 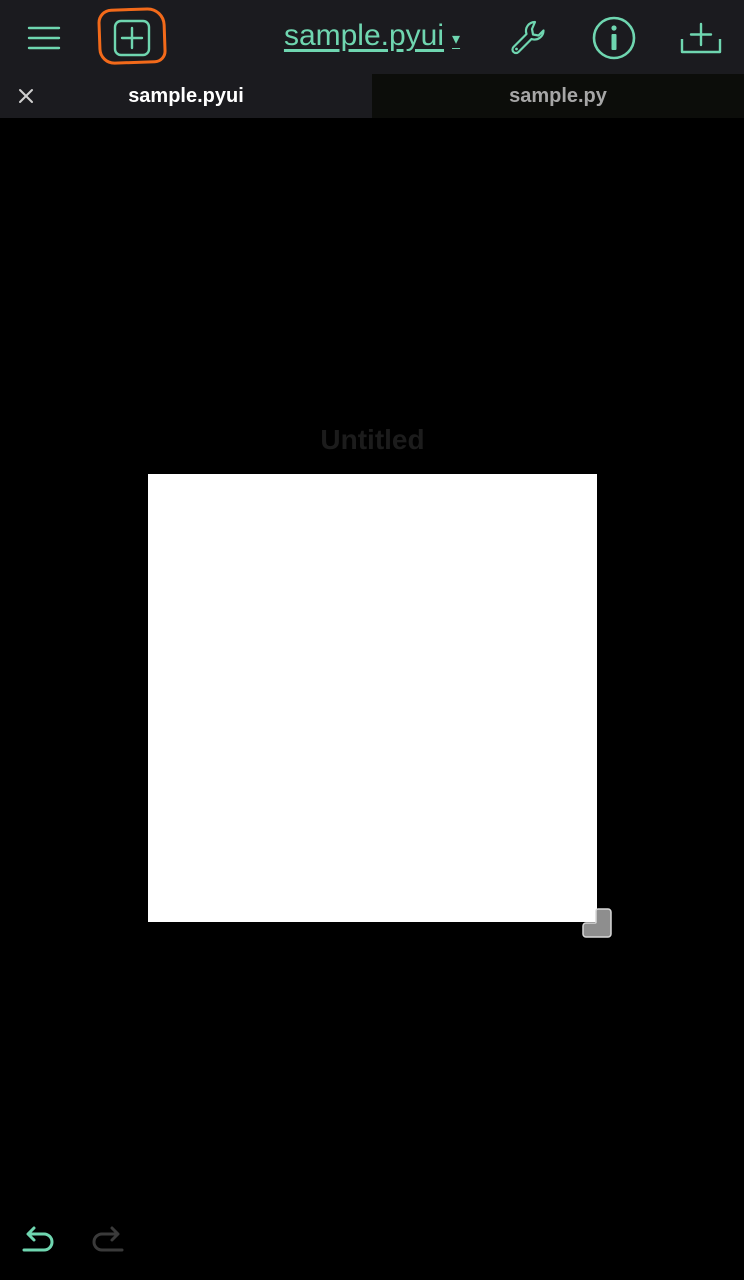 I want to click on info-button, so click(x=614, y=38).